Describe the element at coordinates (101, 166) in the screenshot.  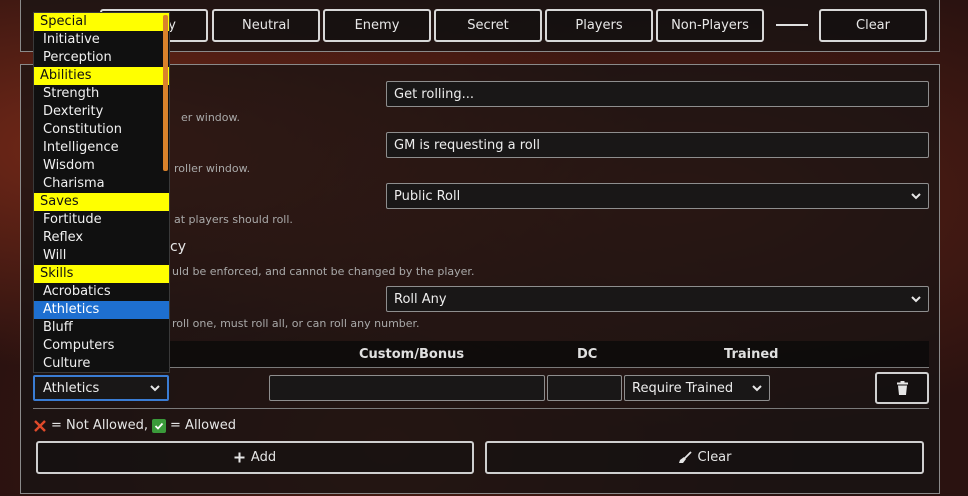
I see `dropdown-option: Wisdom` at that location.